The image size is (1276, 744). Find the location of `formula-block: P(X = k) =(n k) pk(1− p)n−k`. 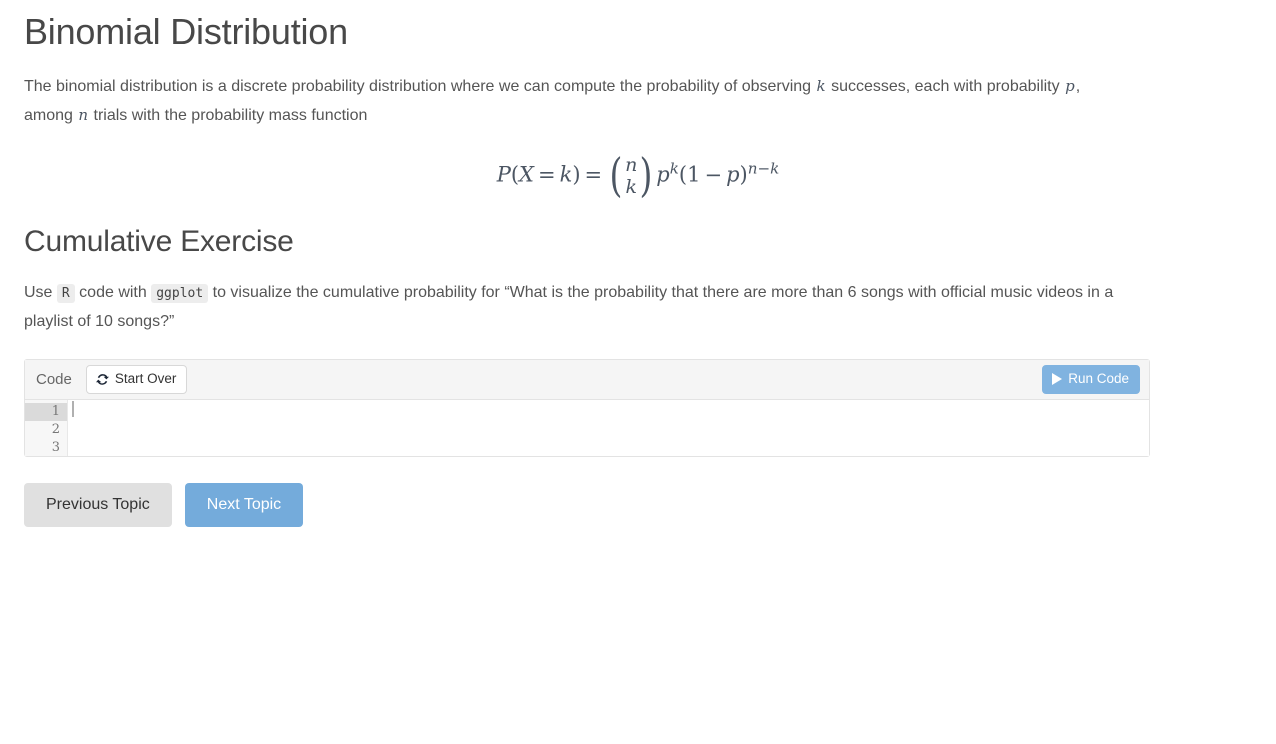

formula-block: P(X = k) =(n k) pk(1− p)n−k is located at coordinates (638, 175).